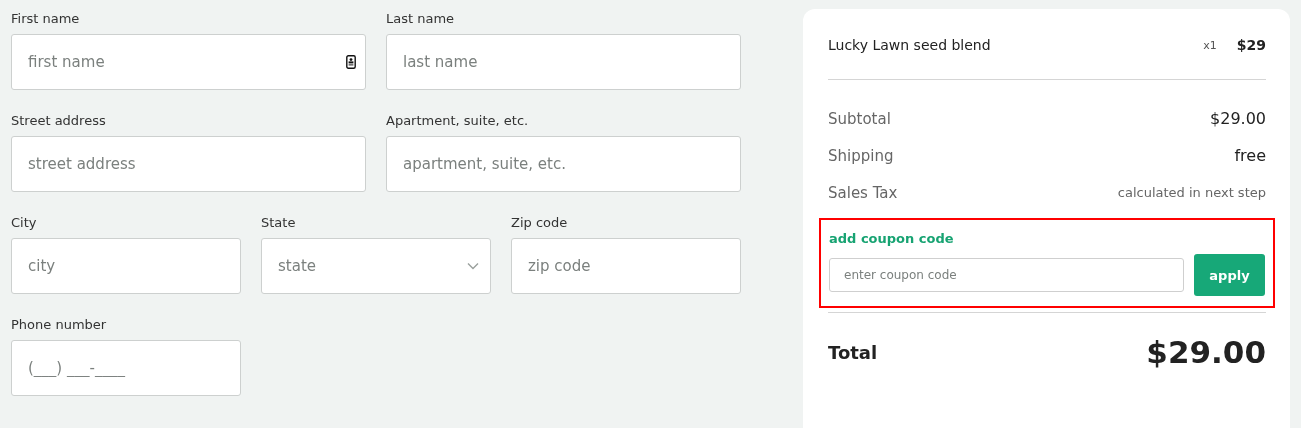 The image size is (1301, 428). I want to click on input-field: zip code, so click(626, 266).